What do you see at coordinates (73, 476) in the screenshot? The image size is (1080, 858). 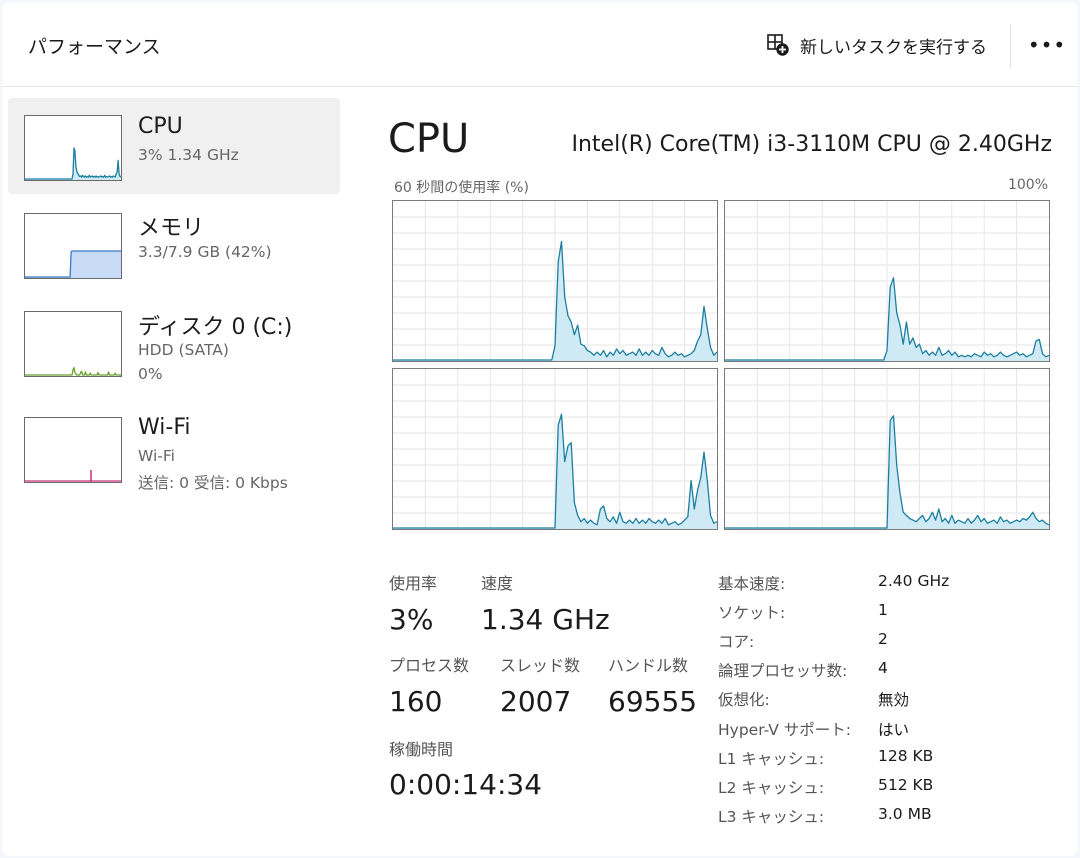 I see `wifi-sparkline` at bounding box center [73, 476].